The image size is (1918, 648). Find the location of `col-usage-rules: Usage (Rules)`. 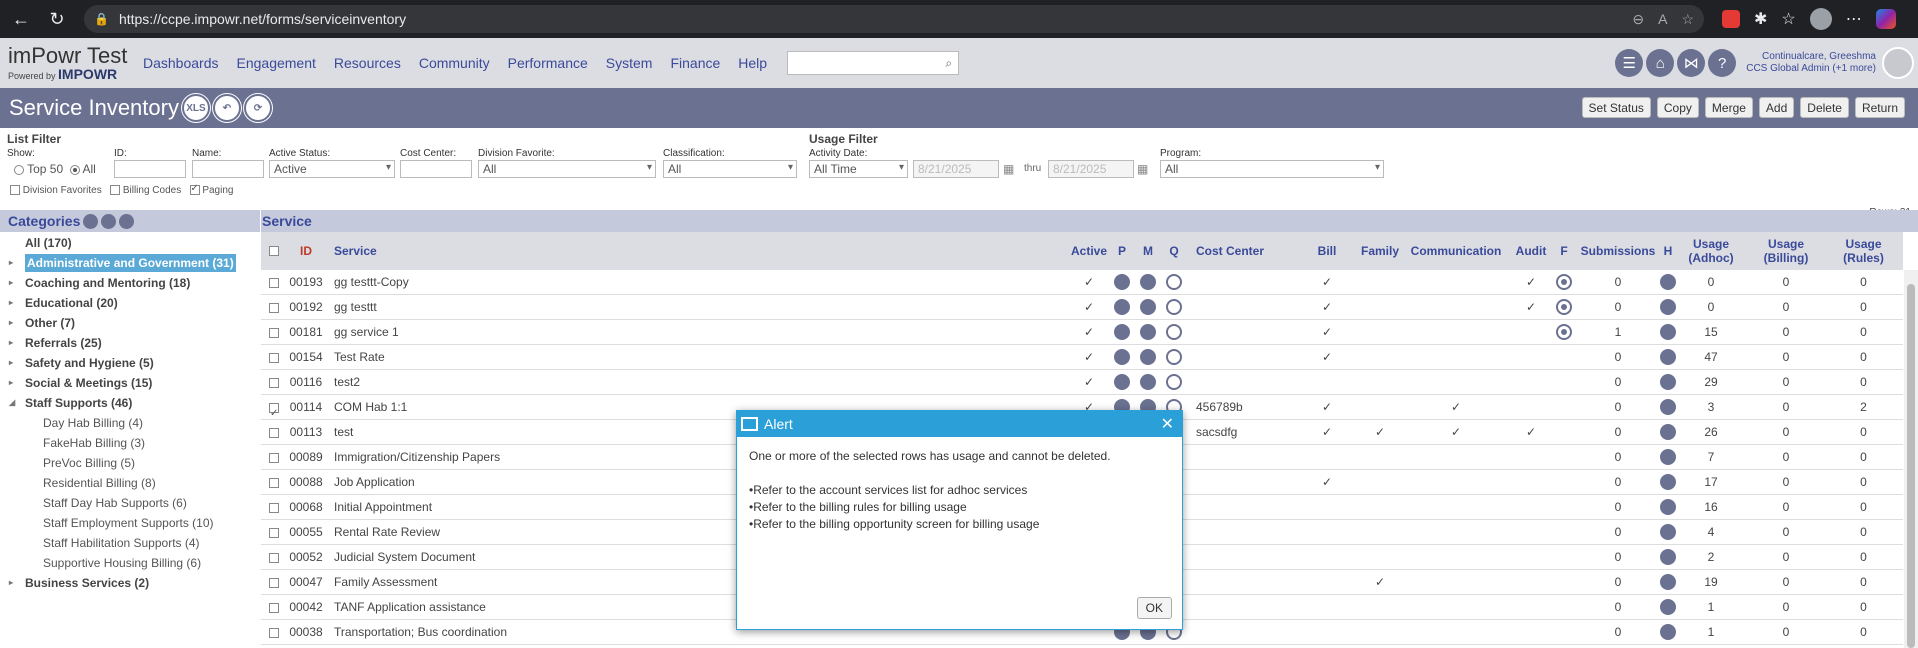

col-usage-rules: Usage (Rules) is located at coordinates (1863, 251).